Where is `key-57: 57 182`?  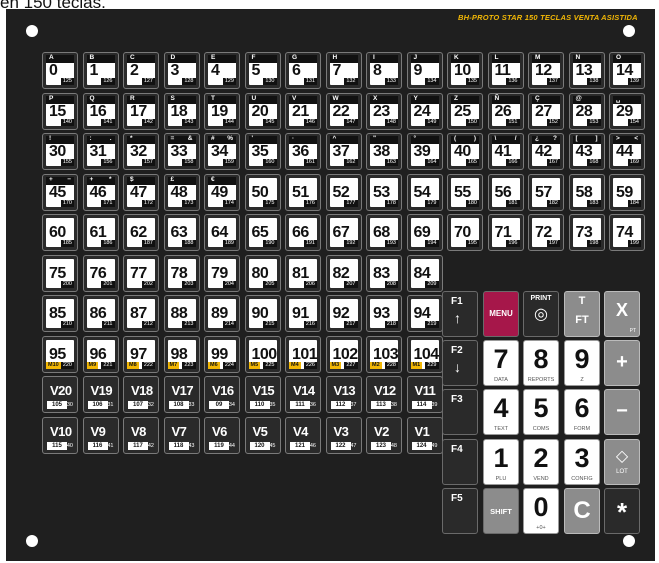
key-57: 57 182 is located at coordinates (546, 192).